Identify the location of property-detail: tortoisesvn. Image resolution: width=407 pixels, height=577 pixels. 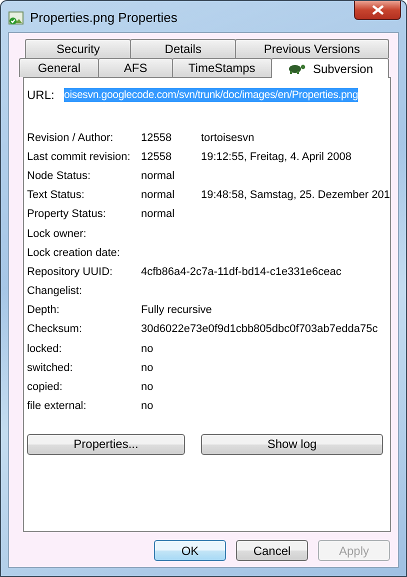
(228, 138).